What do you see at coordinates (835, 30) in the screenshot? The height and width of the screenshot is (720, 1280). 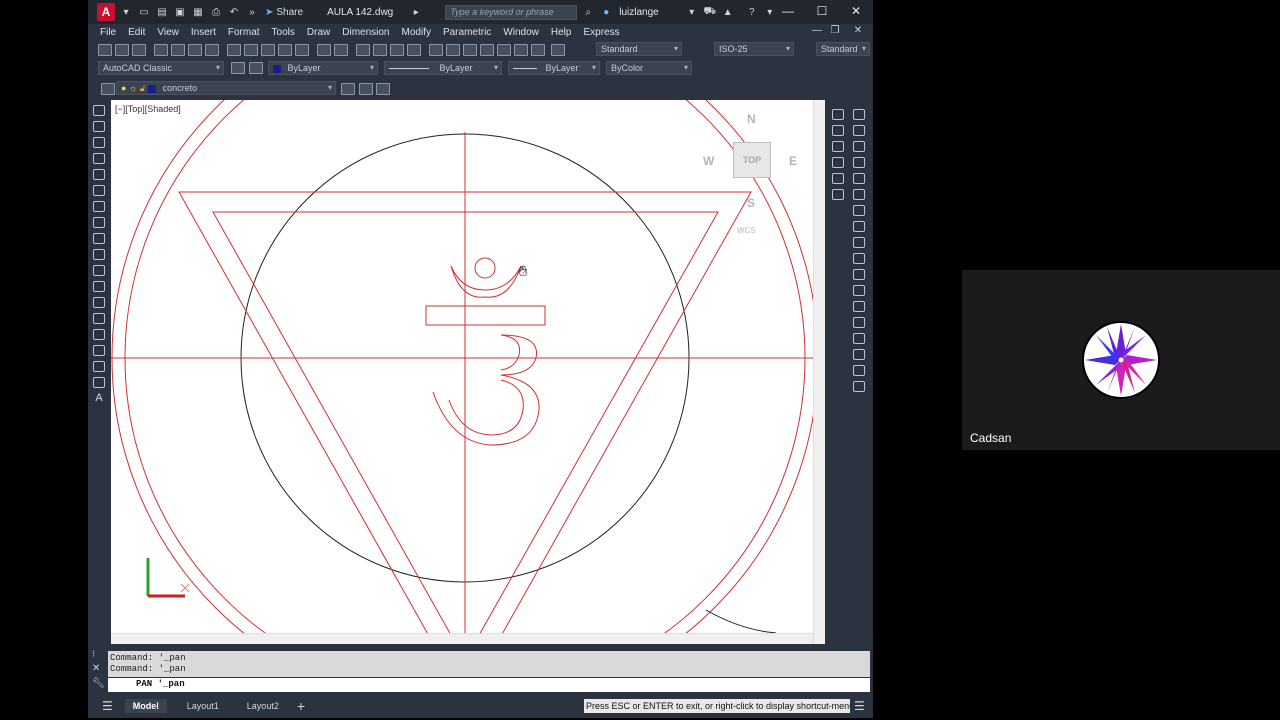 I see `doc-restore-icon: ❐` at bounding box center [835, 30].